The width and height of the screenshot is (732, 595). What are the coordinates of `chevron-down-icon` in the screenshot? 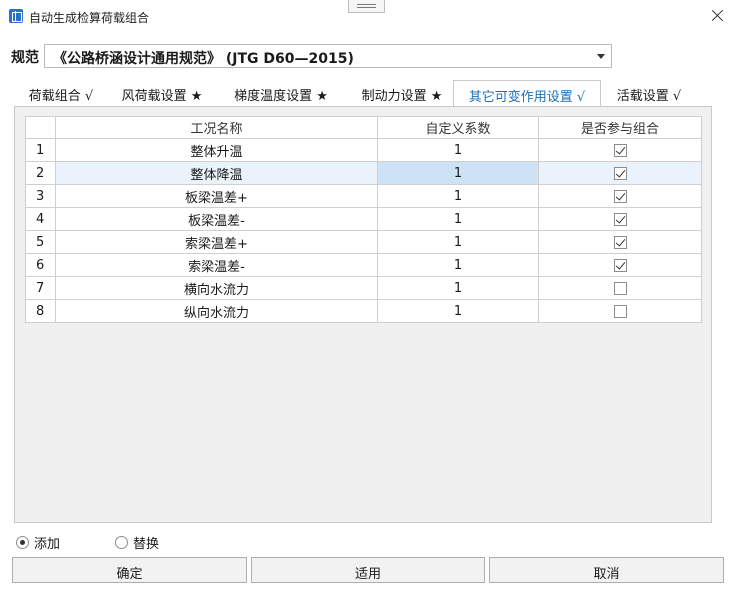 It's located at (601, 56).